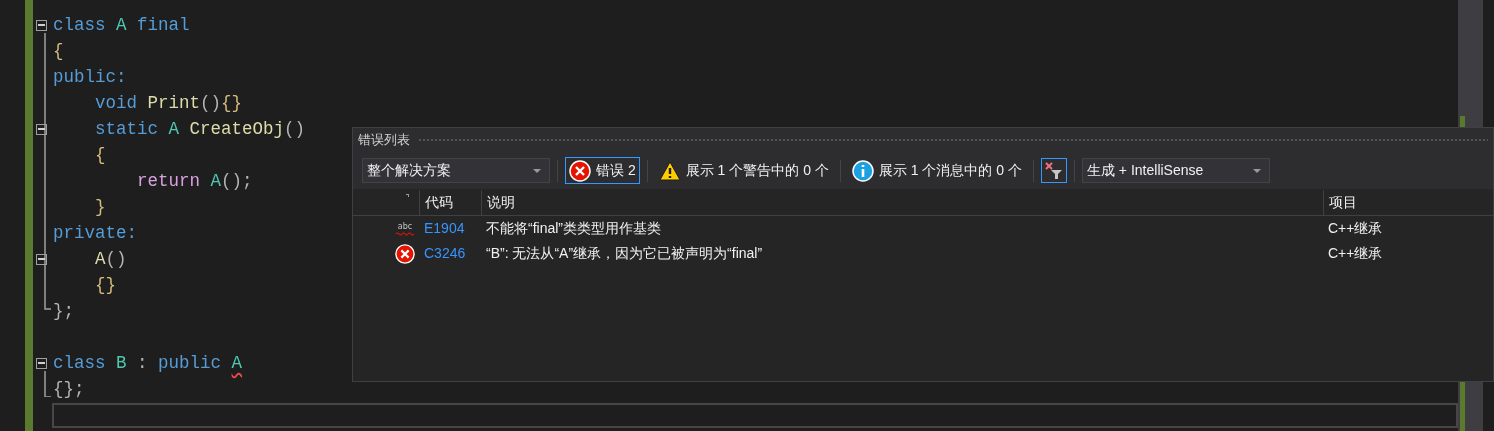 The width and height of the screenshot is (1494, 431). I want to click on code-line: return A();, so click(194, 181).